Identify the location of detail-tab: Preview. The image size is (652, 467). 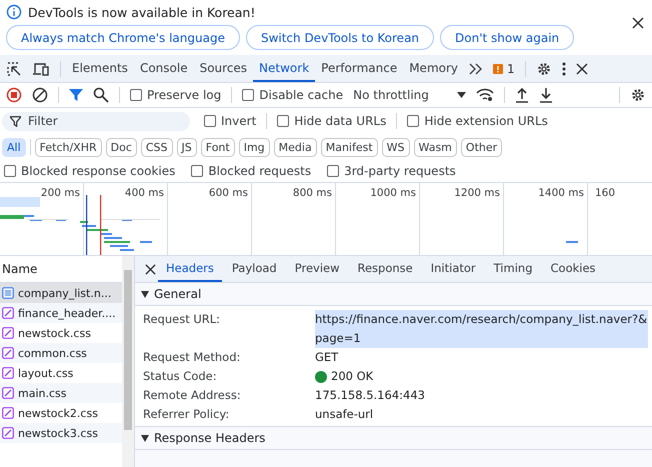
(317, 269).